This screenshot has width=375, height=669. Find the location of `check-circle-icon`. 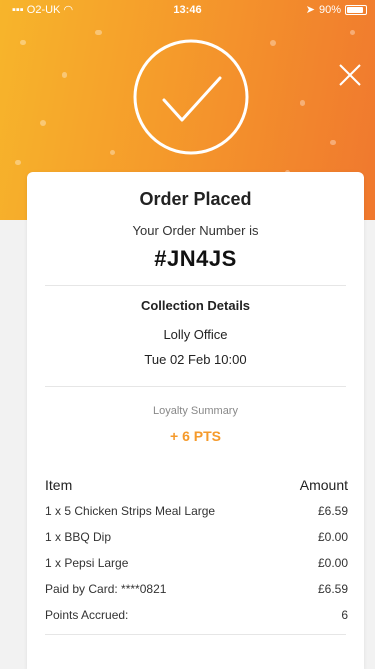

check-circle-icon is located at coordinates (191, 97).